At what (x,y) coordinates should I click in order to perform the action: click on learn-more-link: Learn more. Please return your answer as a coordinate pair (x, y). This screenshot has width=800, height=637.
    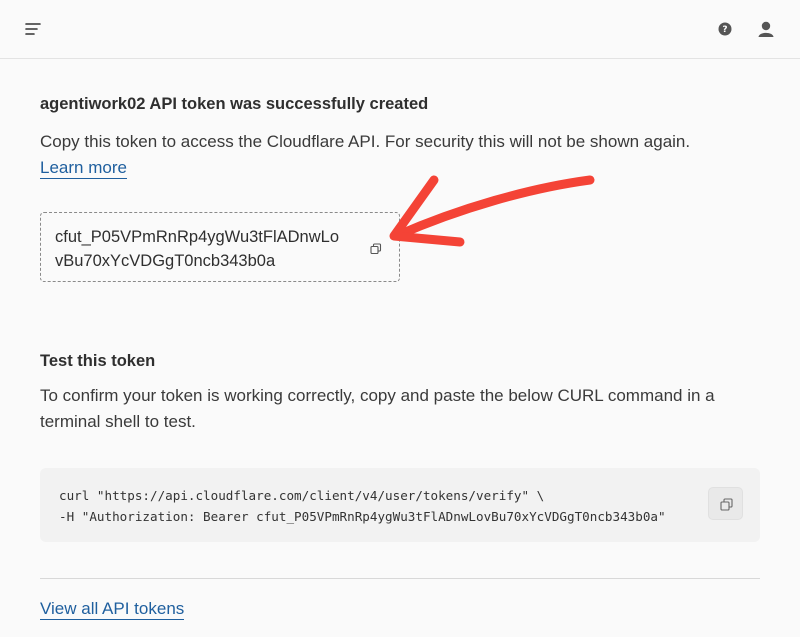
    Looking at the image, I should click on (83, 168).